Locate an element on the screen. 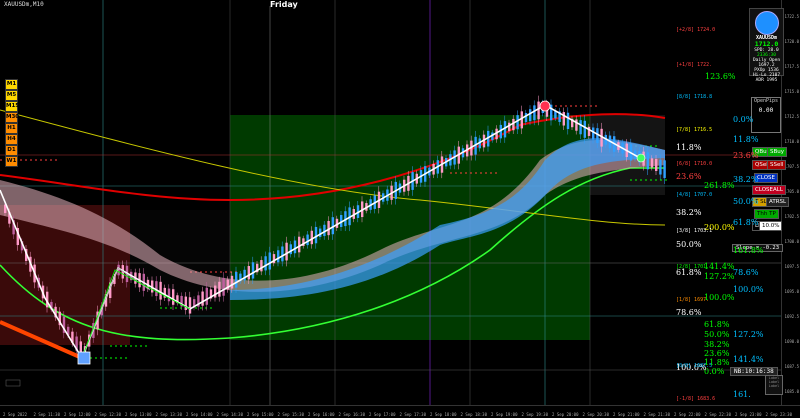 This screenshot has height=418, width=800. timeframe-button-h4: H4 is located at coordinates (11, 139).